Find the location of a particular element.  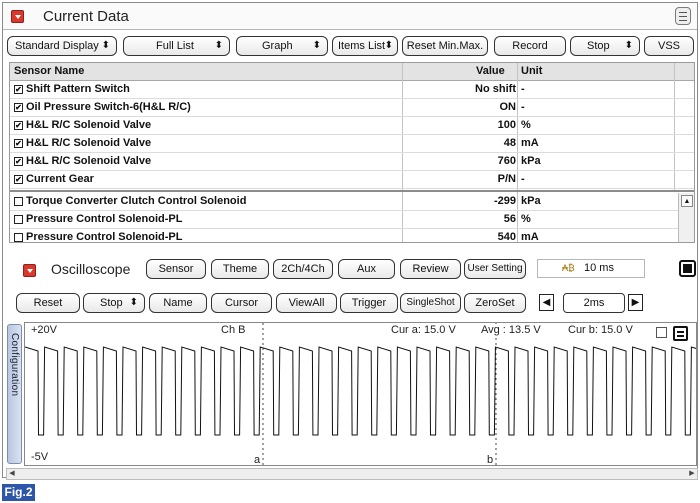

sensor-button: Sensor is located at coordinates (176, 269).